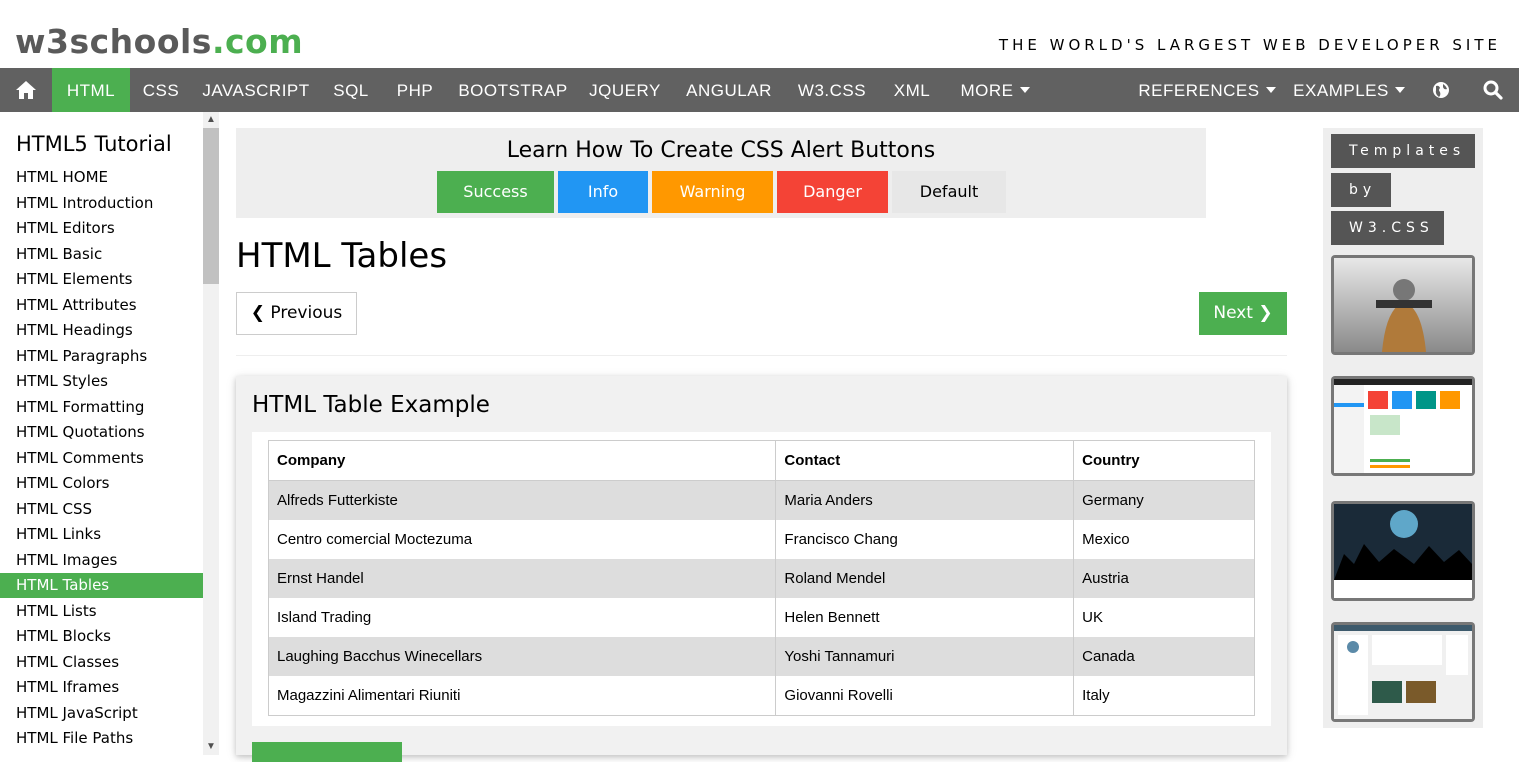 The image size is (1519, 762). What do you see at coordinates (26, 90) in the screenshot?
I see `home-button` at bounding box center [26, 90].